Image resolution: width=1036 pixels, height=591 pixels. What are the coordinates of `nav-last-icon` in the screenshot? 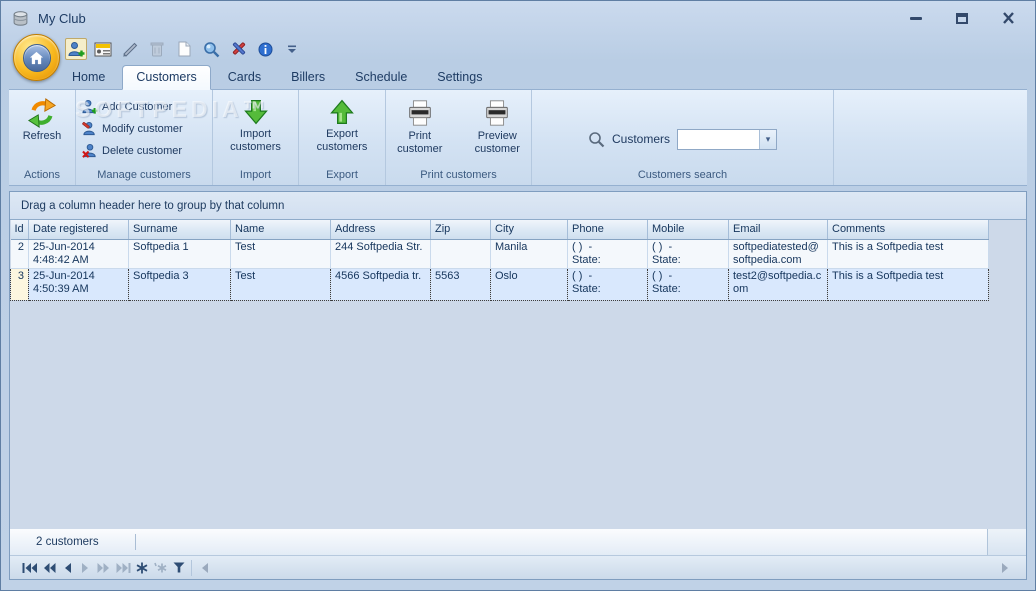 It's located at (123, 567).